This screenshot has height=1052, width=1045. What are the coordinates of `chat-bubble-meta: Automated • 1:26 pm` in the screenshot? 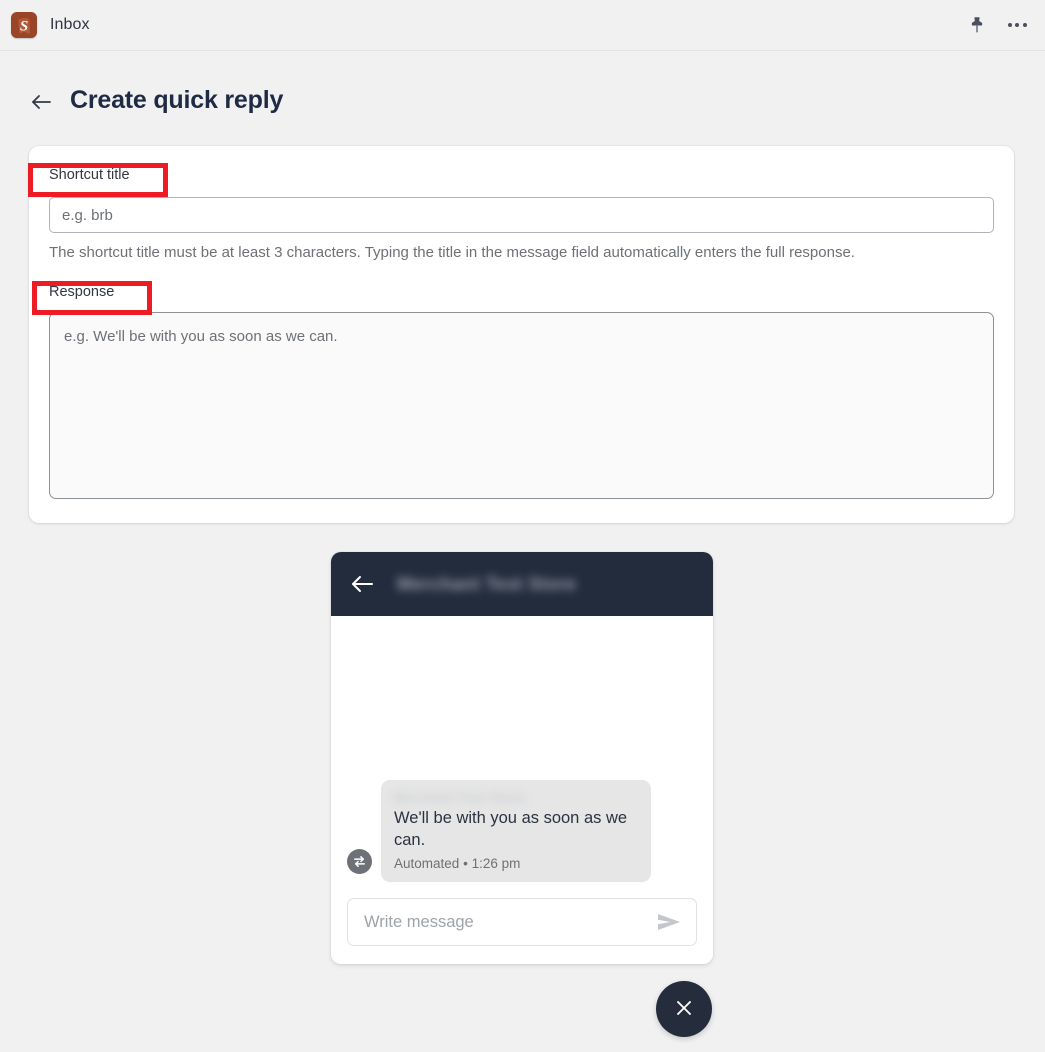 It's located at (516, 863).